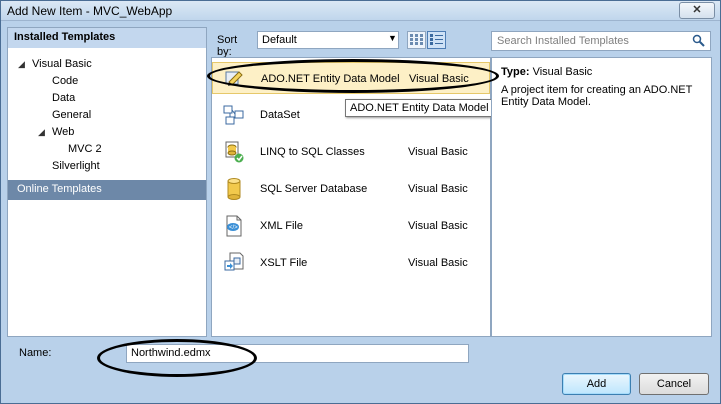 Image resolution: width=721 pixels, height=404 pixels. What do you see at coordinates (297, 353) in the screenshot?
I see `name-input: Northwind.edmx` at bounding box center [297, 353].